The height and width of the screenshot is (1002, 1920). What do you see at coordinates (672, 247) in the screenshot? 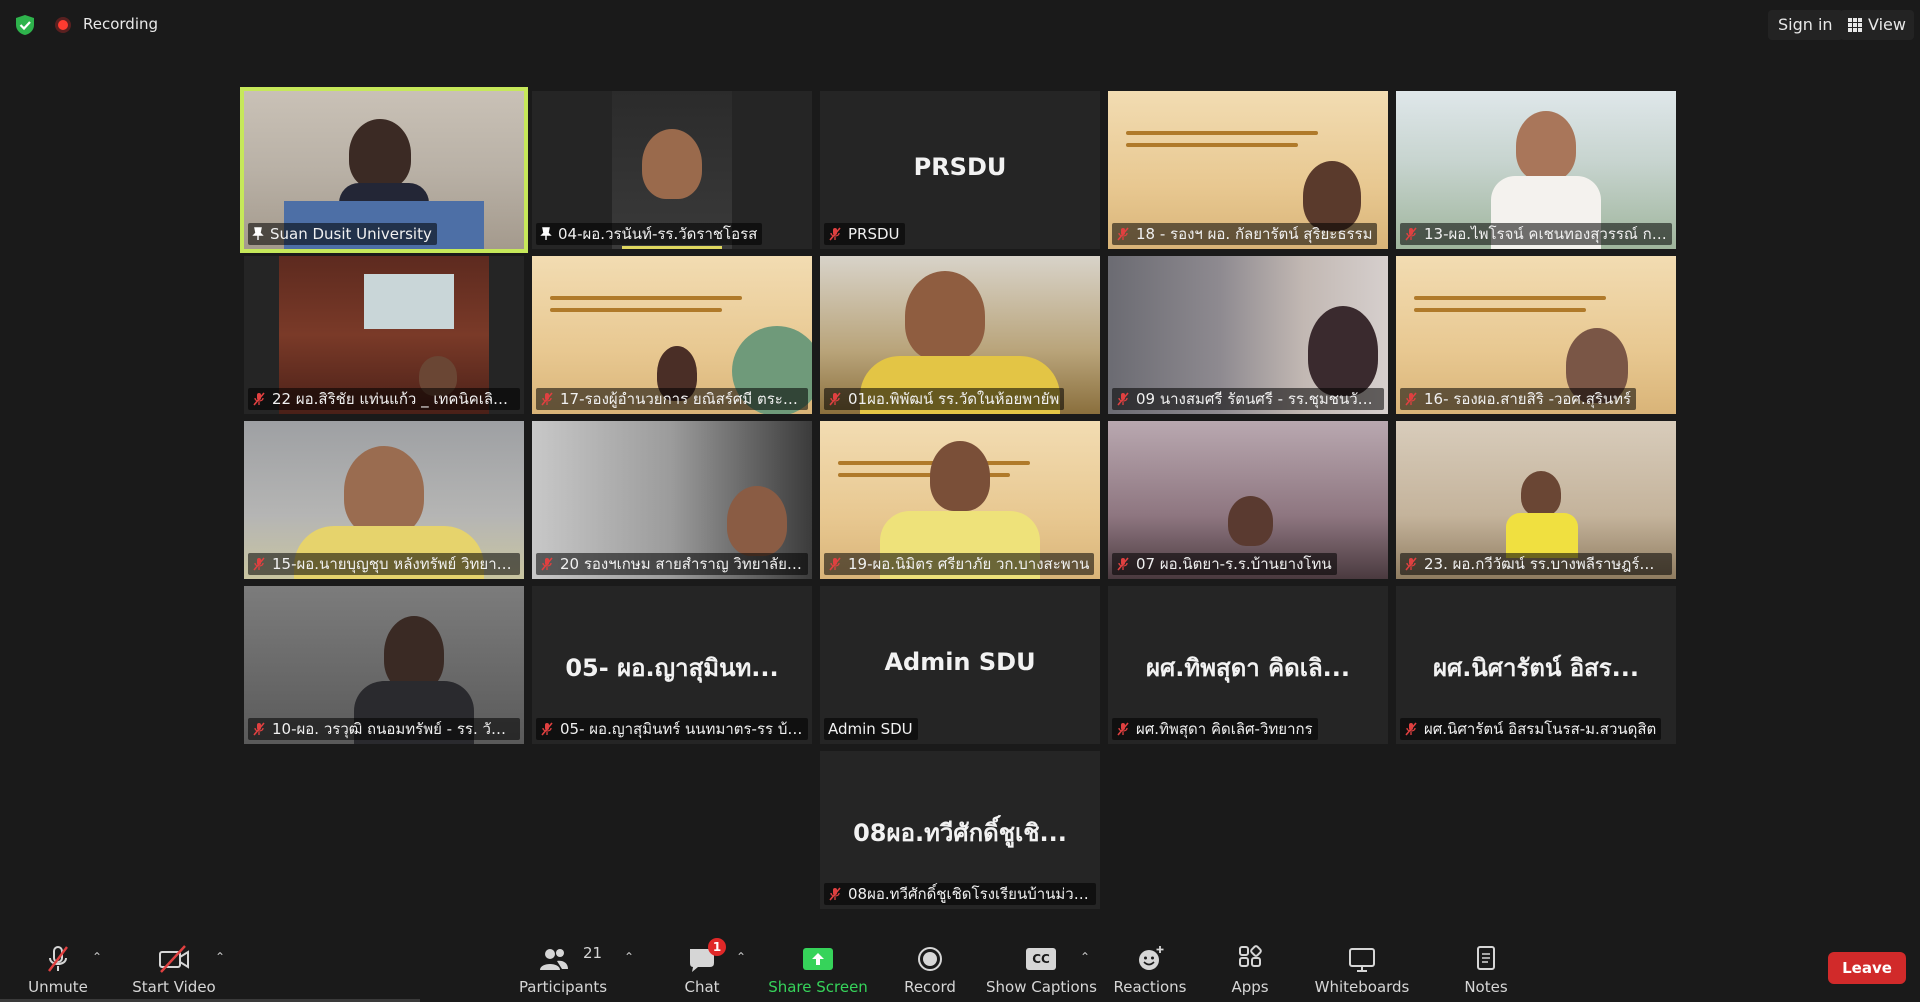
I see `speaking-indicator` at bounding box center [672, 247].